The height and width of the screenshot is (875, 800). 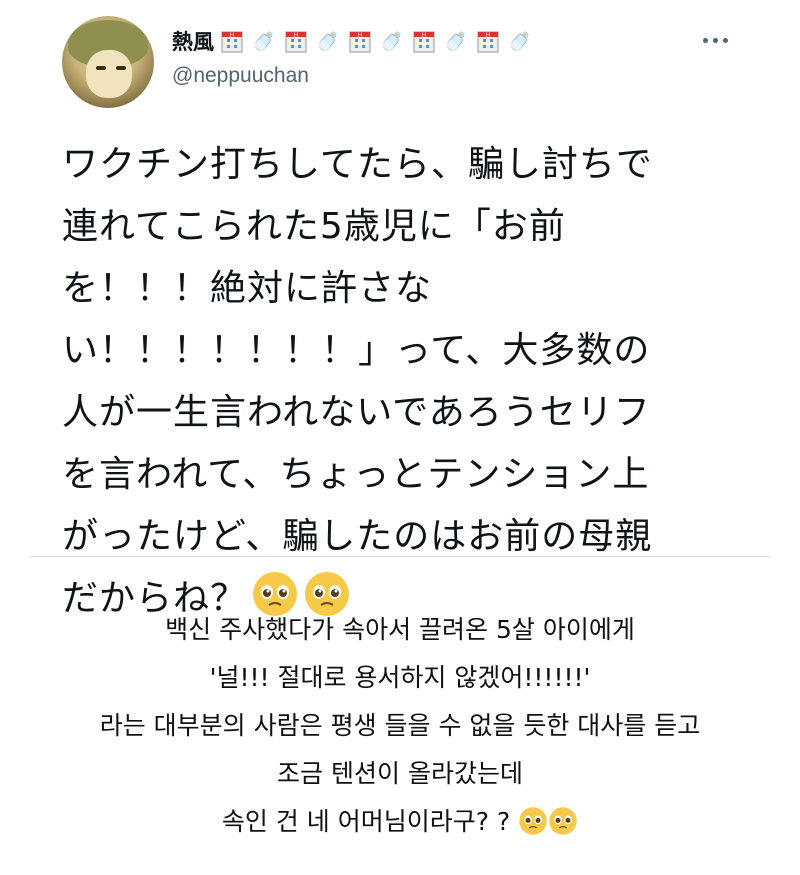 What do you see at coordinates (400, 556) in the screenshot?
I see `divider` at bounding box center [400, 556].